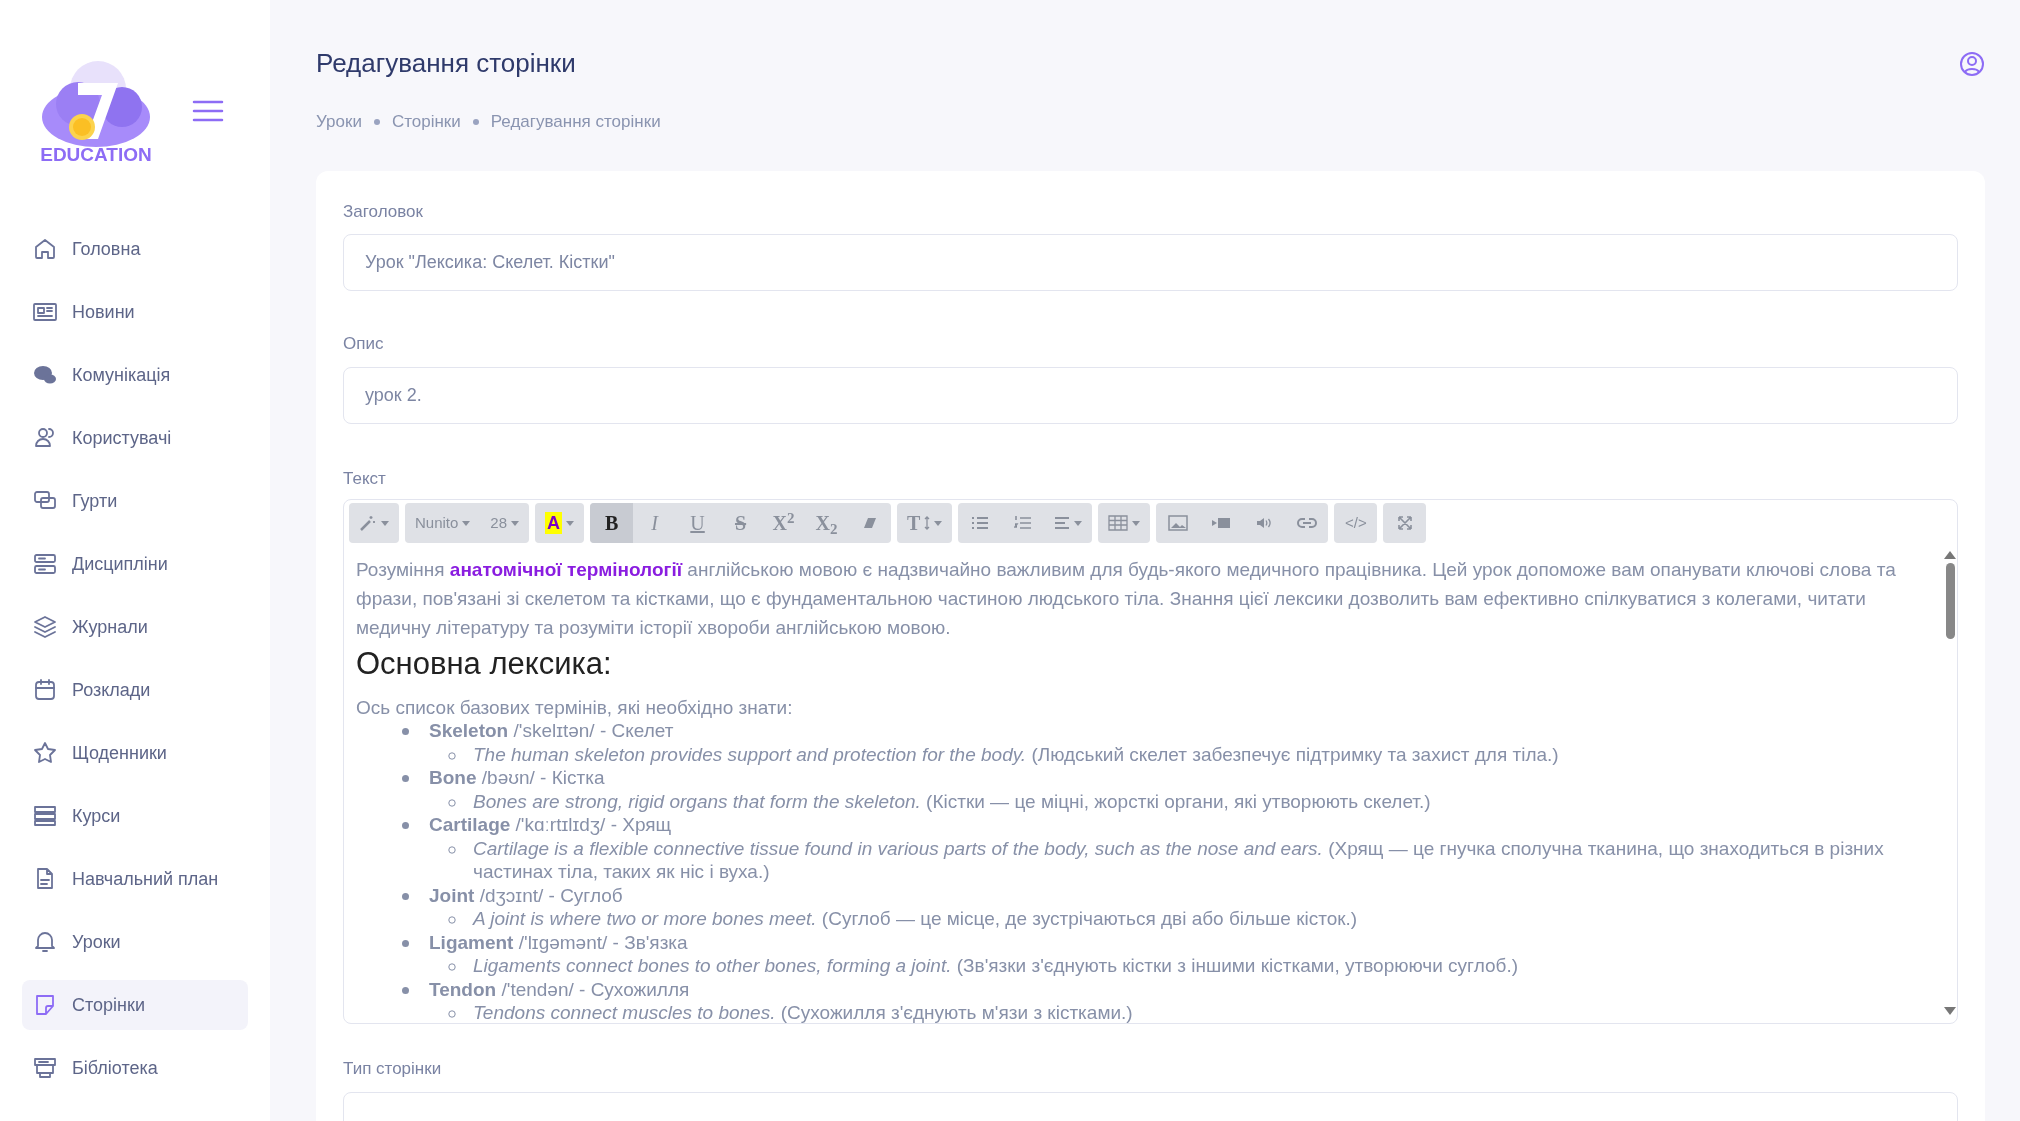  I want to click on term-entry: Joint /dʒɔɪnt/ - Суглоб, so click(526, 895).